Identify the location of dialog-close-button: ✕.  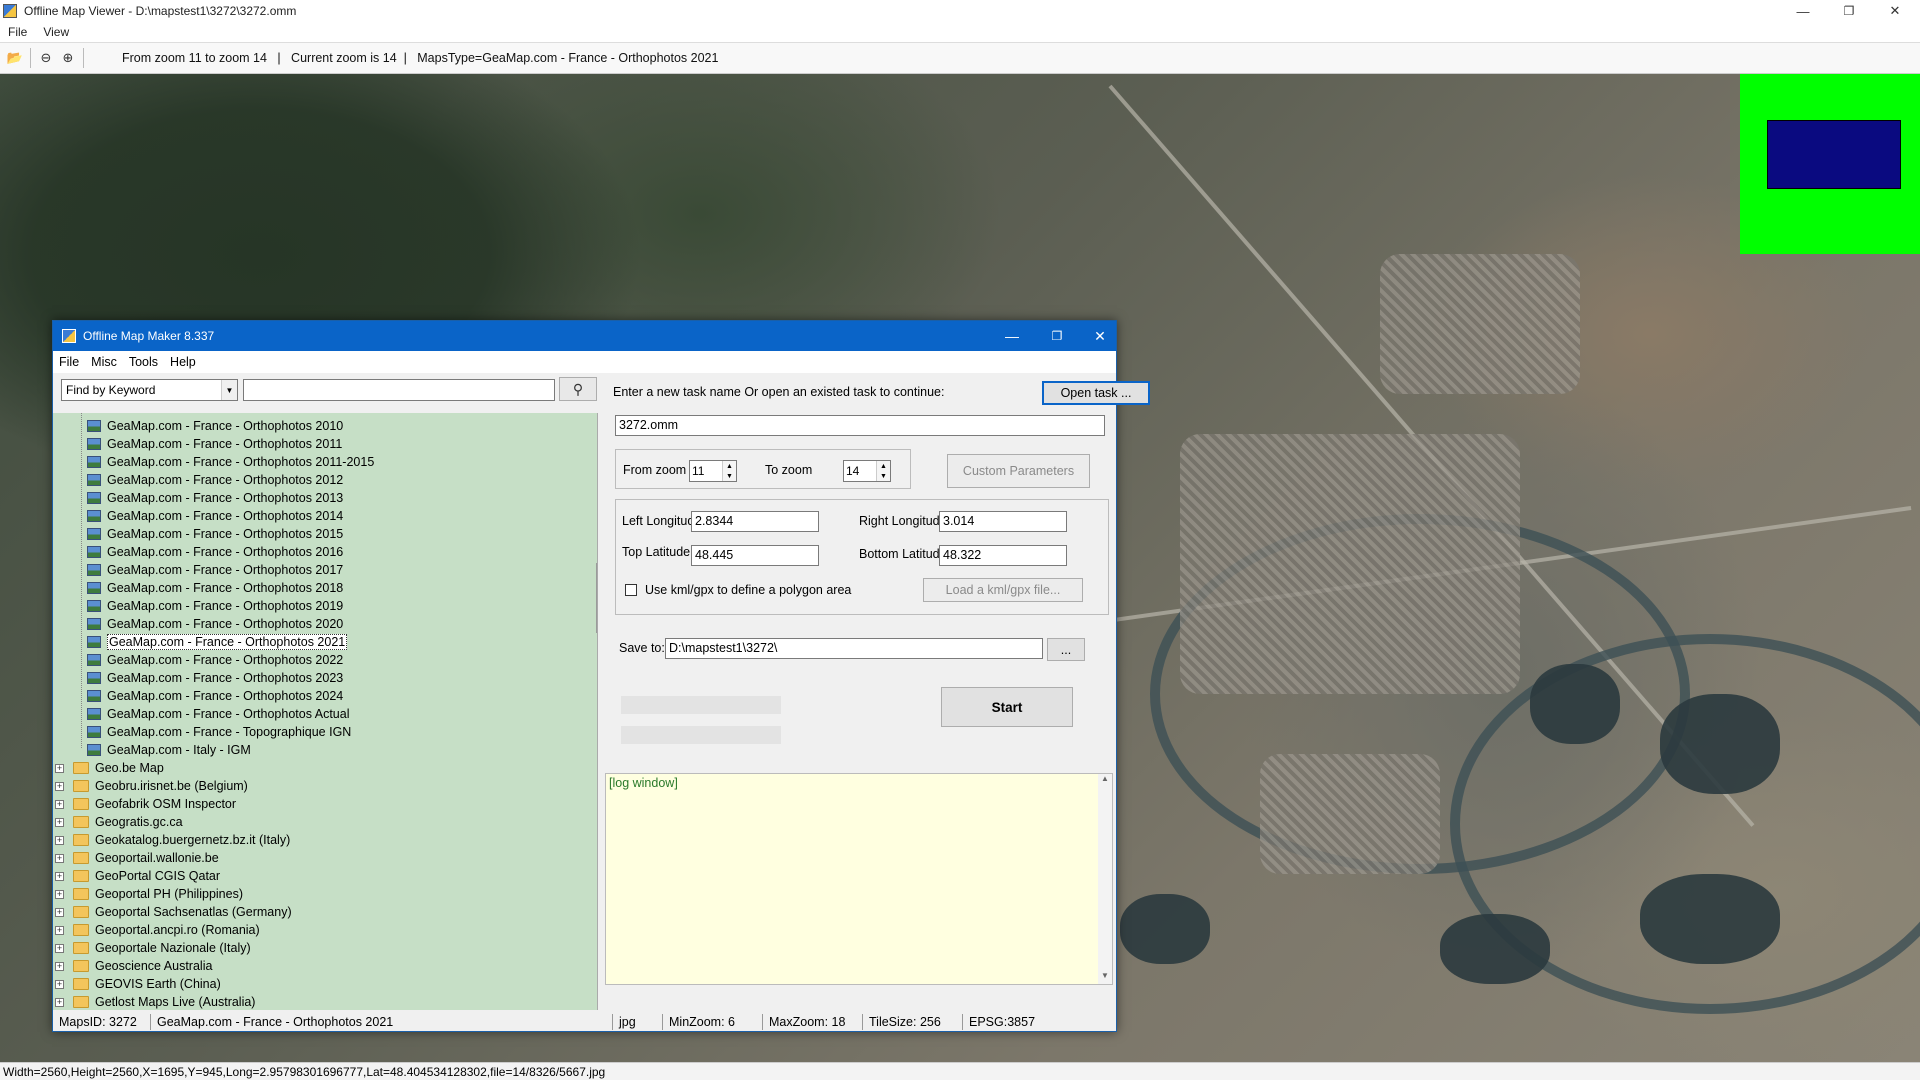
(1100, 336).